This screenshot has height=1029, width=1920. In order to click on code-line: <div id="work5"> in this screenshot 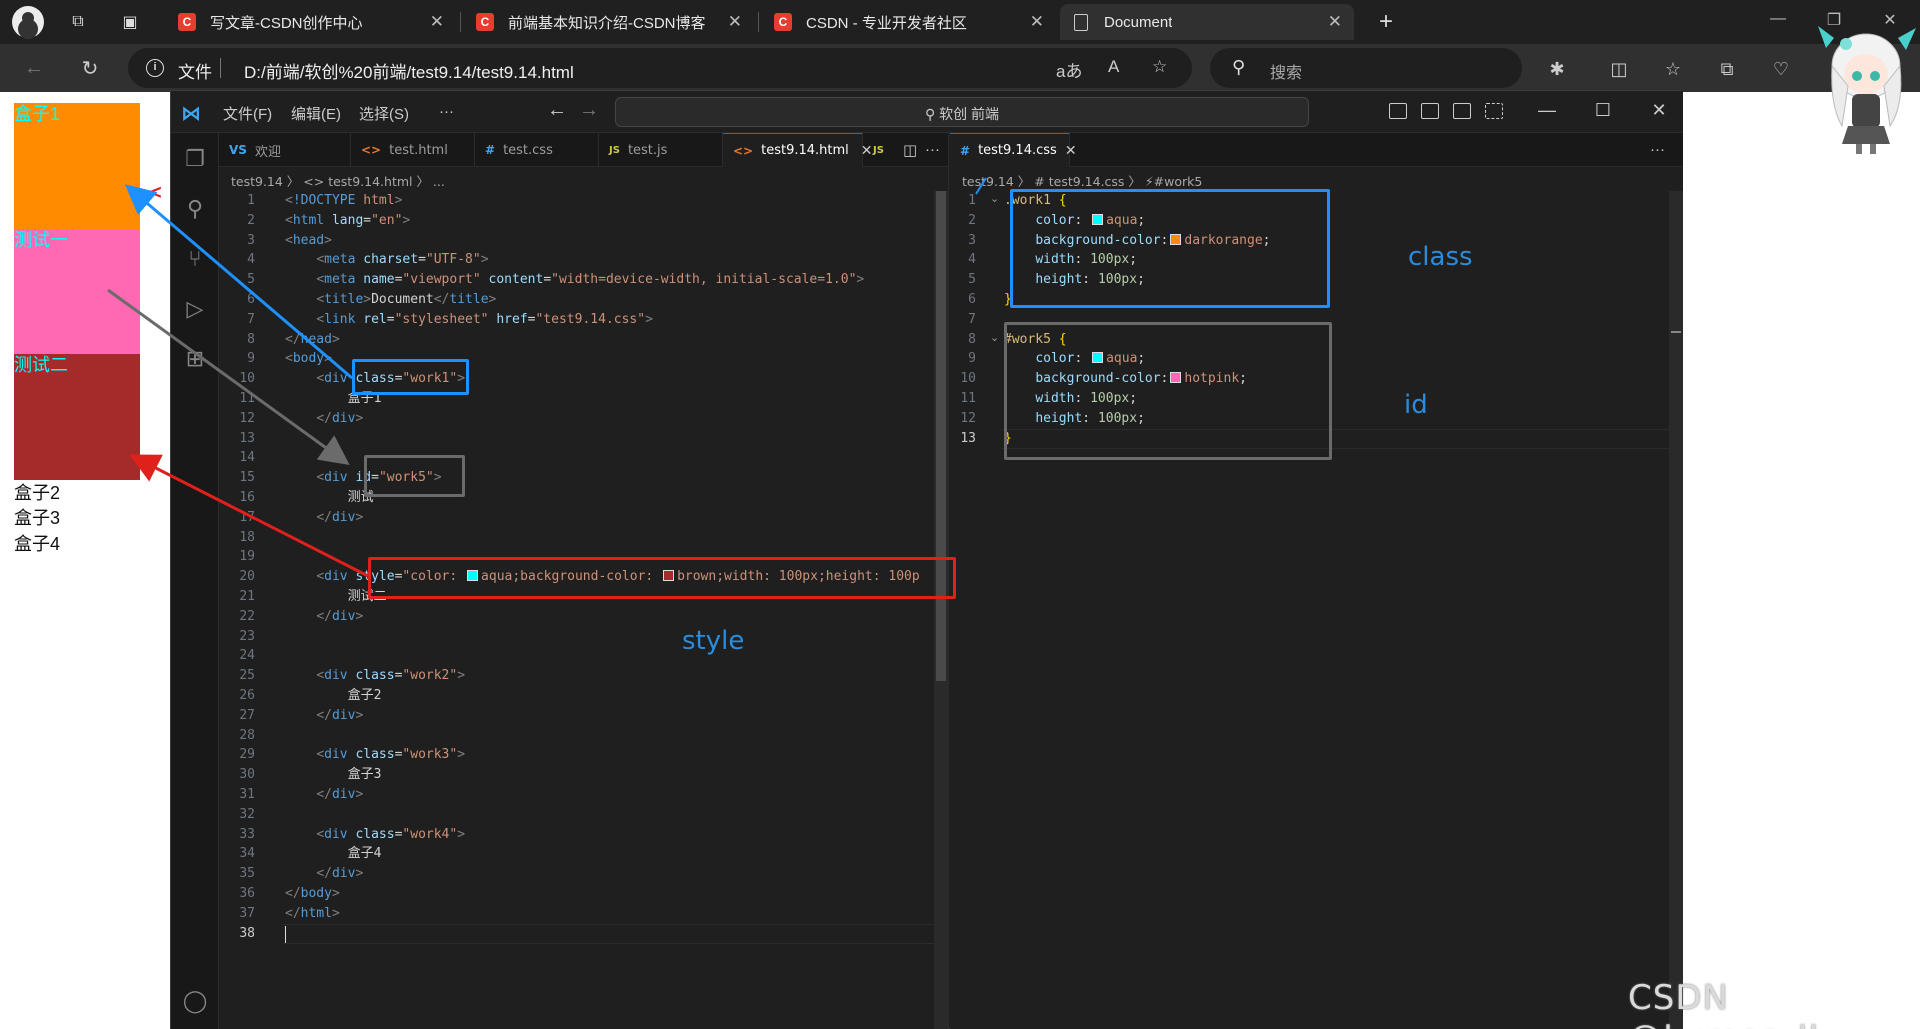, I will do `click(363, 478)`.